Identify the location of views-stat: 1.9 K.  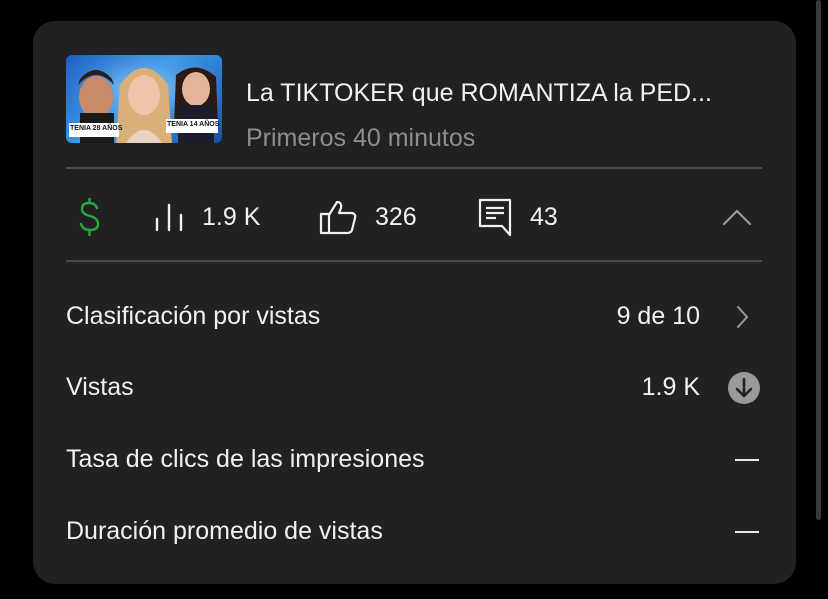
(207, 217).